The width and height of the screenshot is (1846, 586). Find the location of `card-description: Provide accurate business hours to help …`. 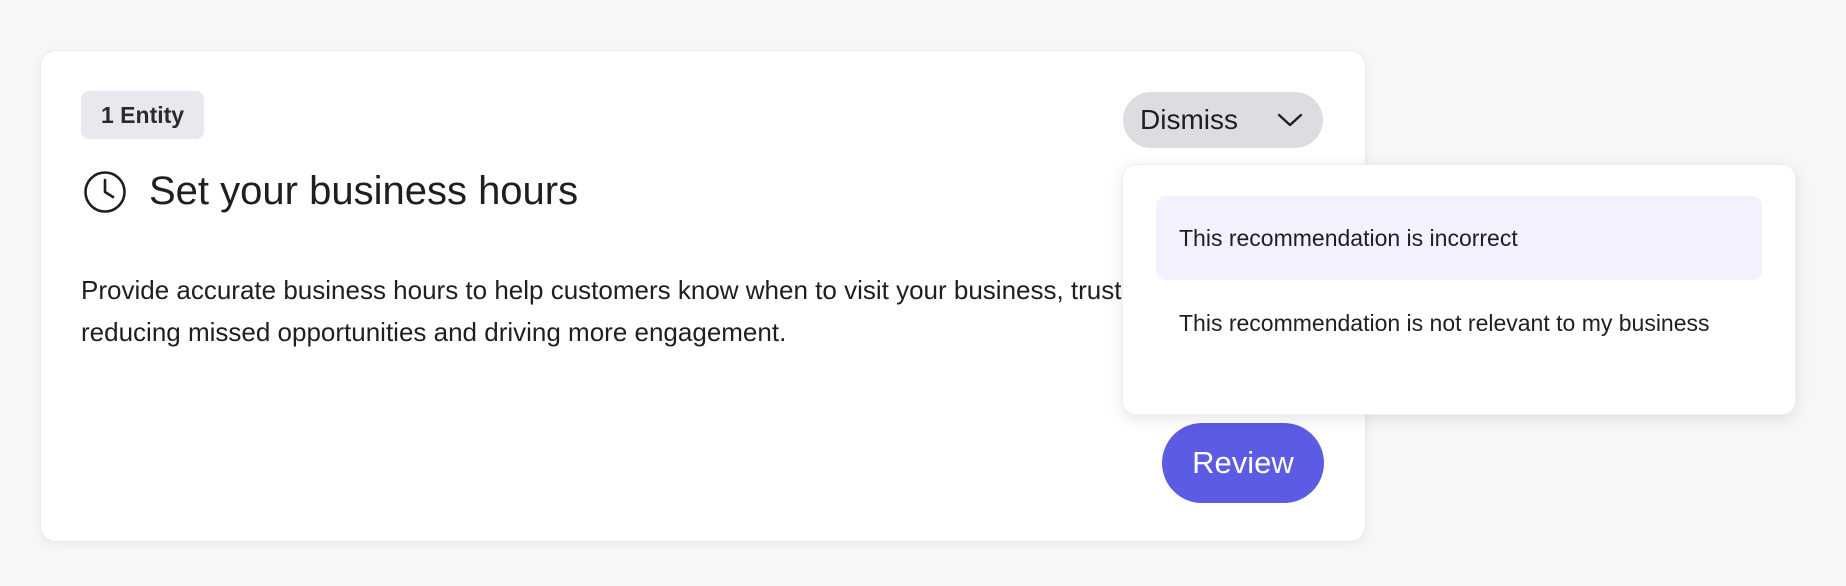

card-description: Provide accurate business hours to help … is located at coordinates (605, 311).